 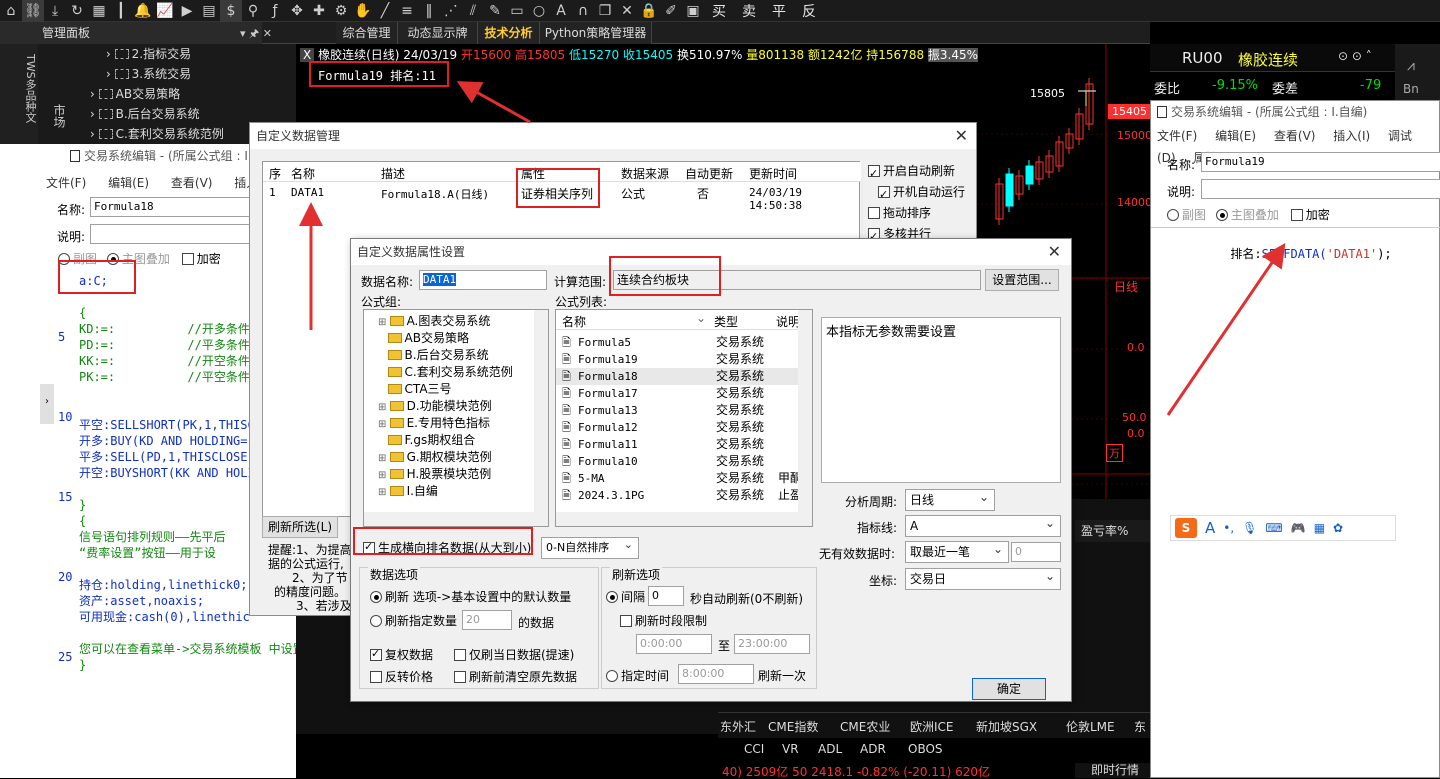 I want to click on pen-icon: ✎, so click(x=495, y=11).